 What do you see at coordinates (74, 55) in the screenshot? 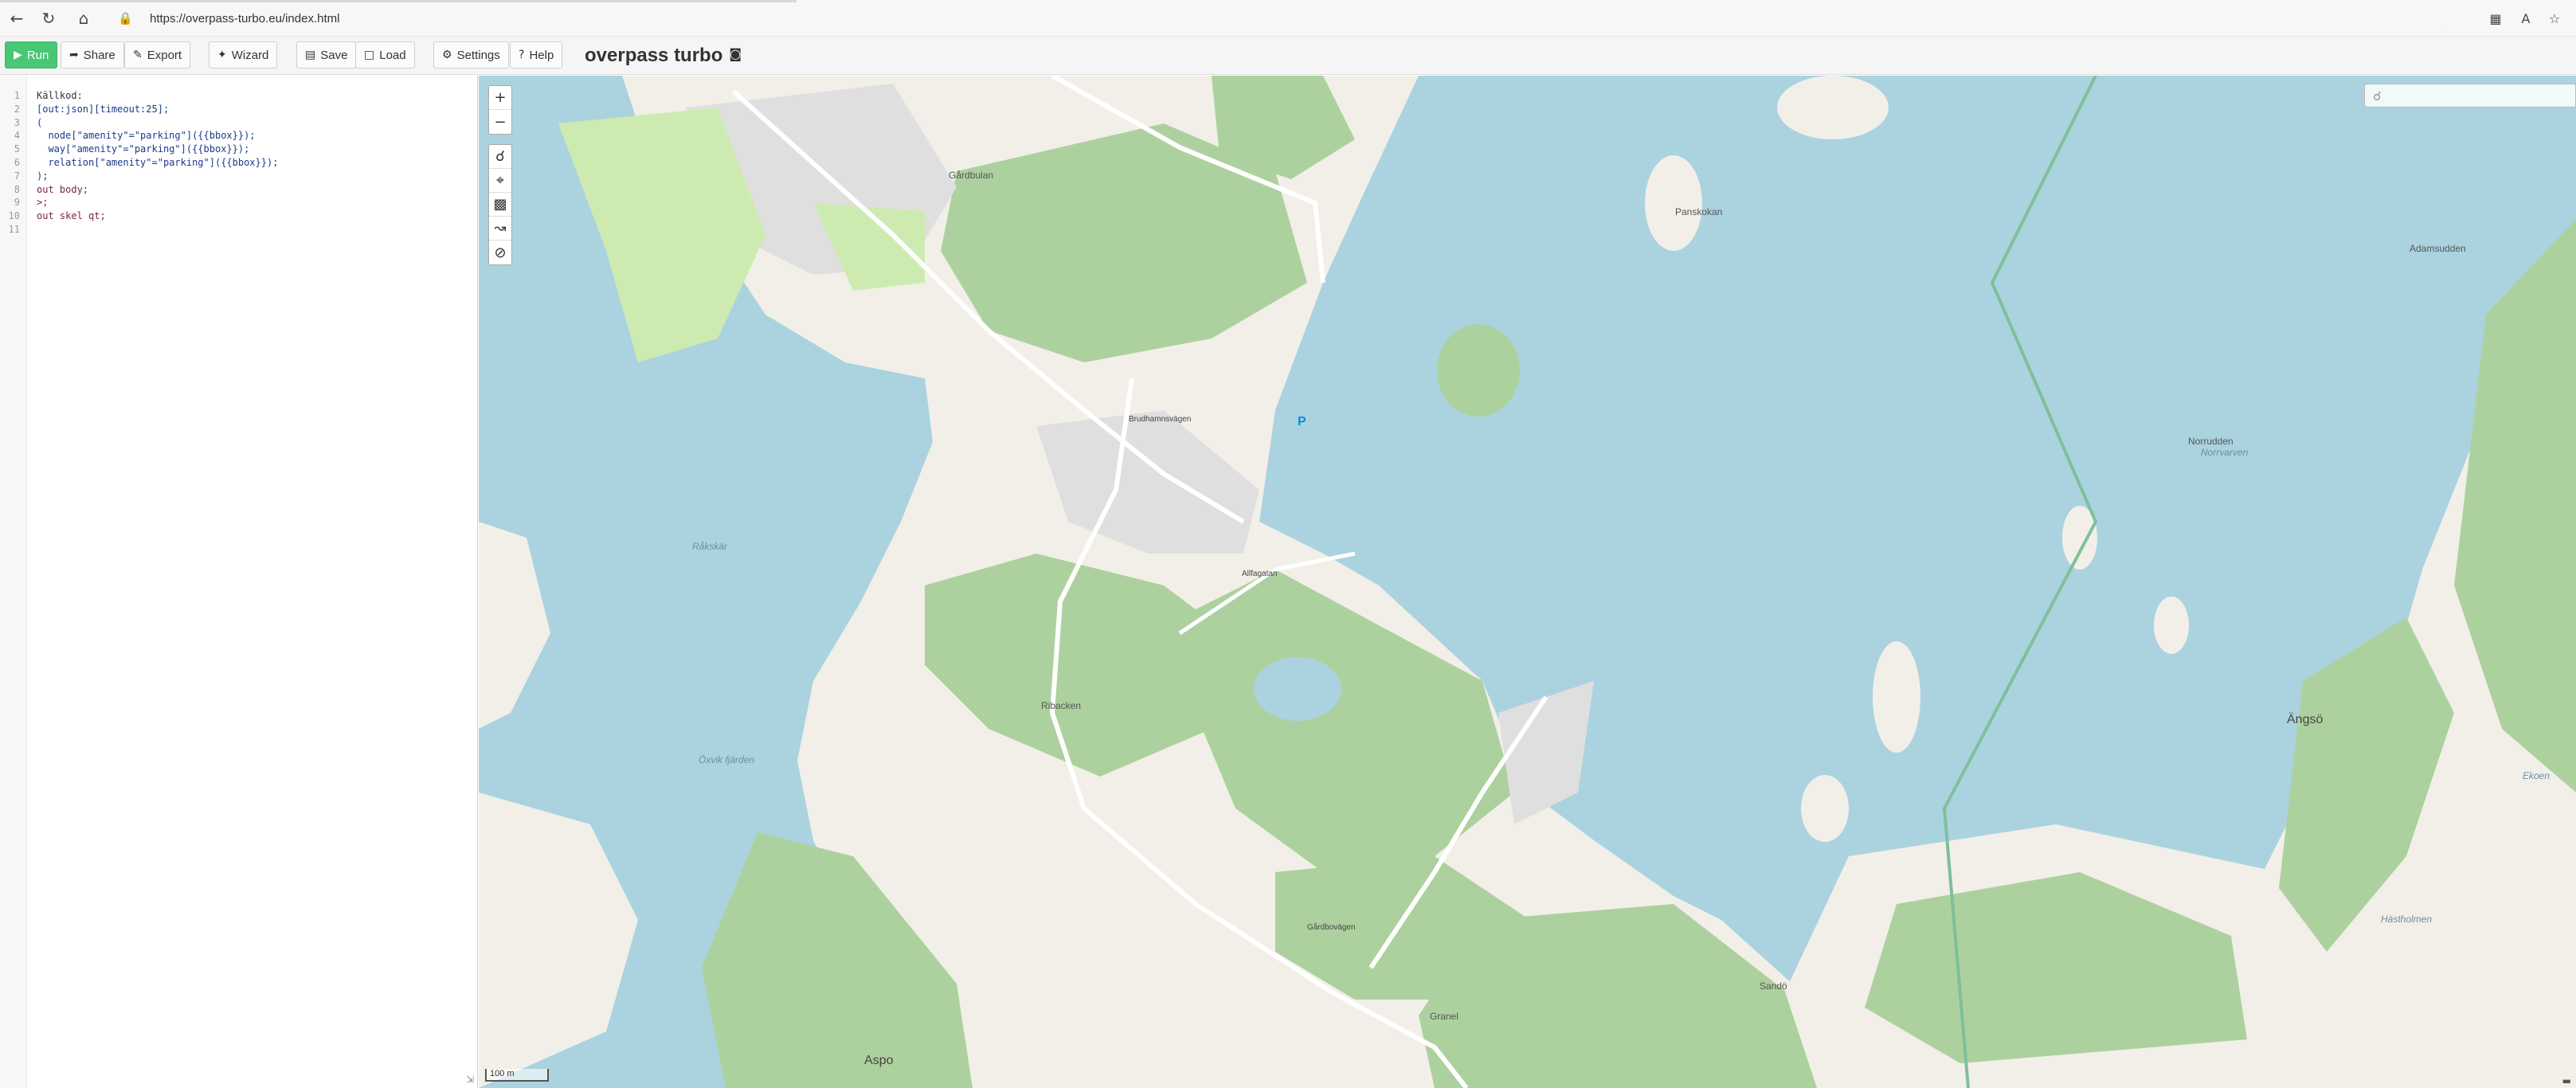
I see `share-icon: ➦` at bounding box center [74, 55].